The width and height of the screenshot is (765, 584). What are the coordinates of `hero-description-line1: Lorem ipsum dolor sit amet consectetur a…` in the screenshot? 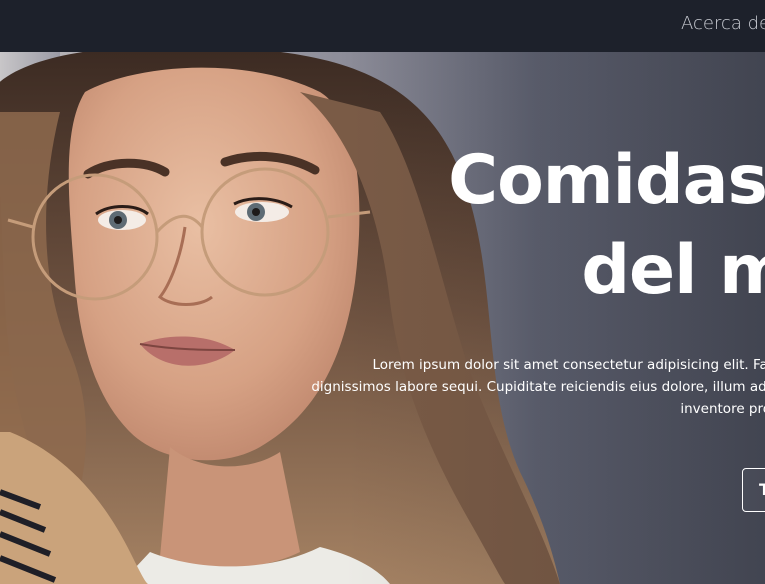 It's located at (568, 365).